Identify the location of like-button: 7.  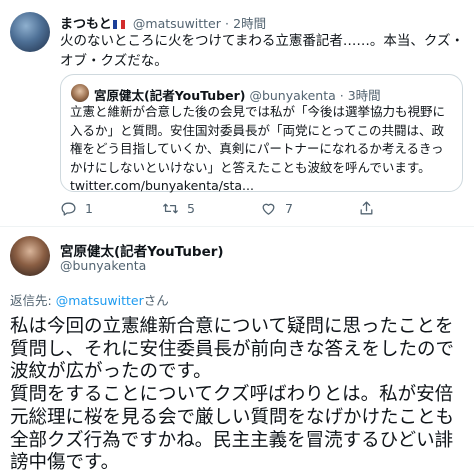
(276, 208).